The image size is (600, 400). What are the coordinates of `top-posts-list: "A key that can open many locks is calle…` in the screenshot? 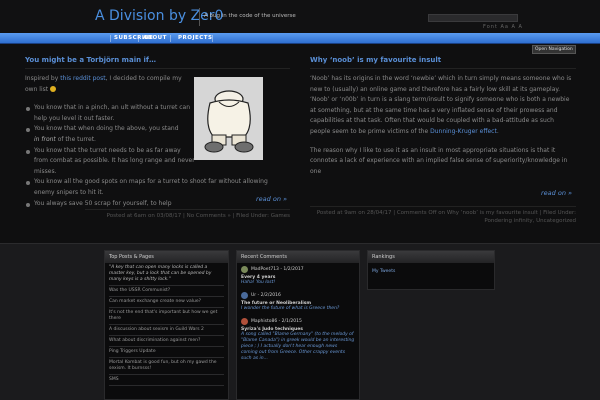 It's located at (166, 324).